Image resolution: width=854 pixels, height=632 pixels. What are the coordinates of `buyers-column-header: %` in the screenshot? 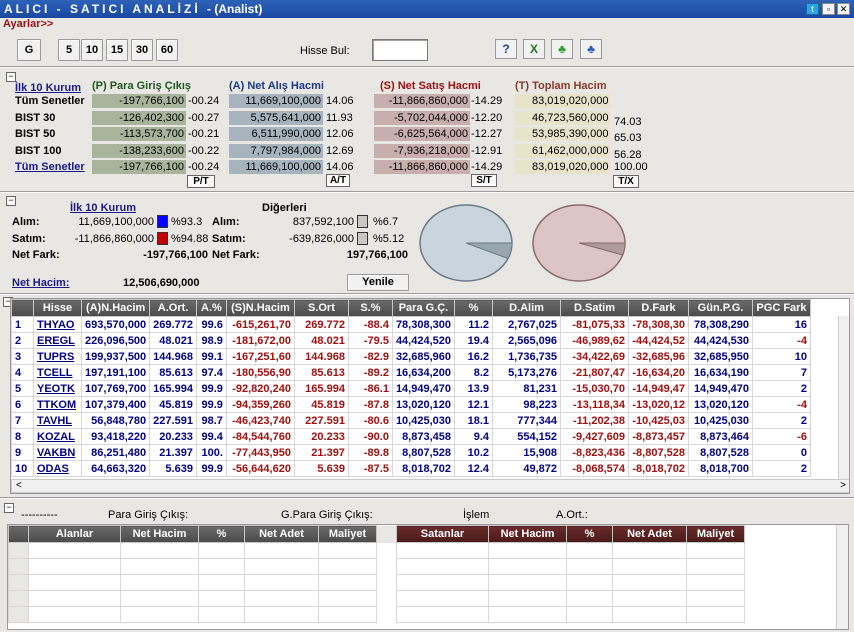 It's located at (221, 534).